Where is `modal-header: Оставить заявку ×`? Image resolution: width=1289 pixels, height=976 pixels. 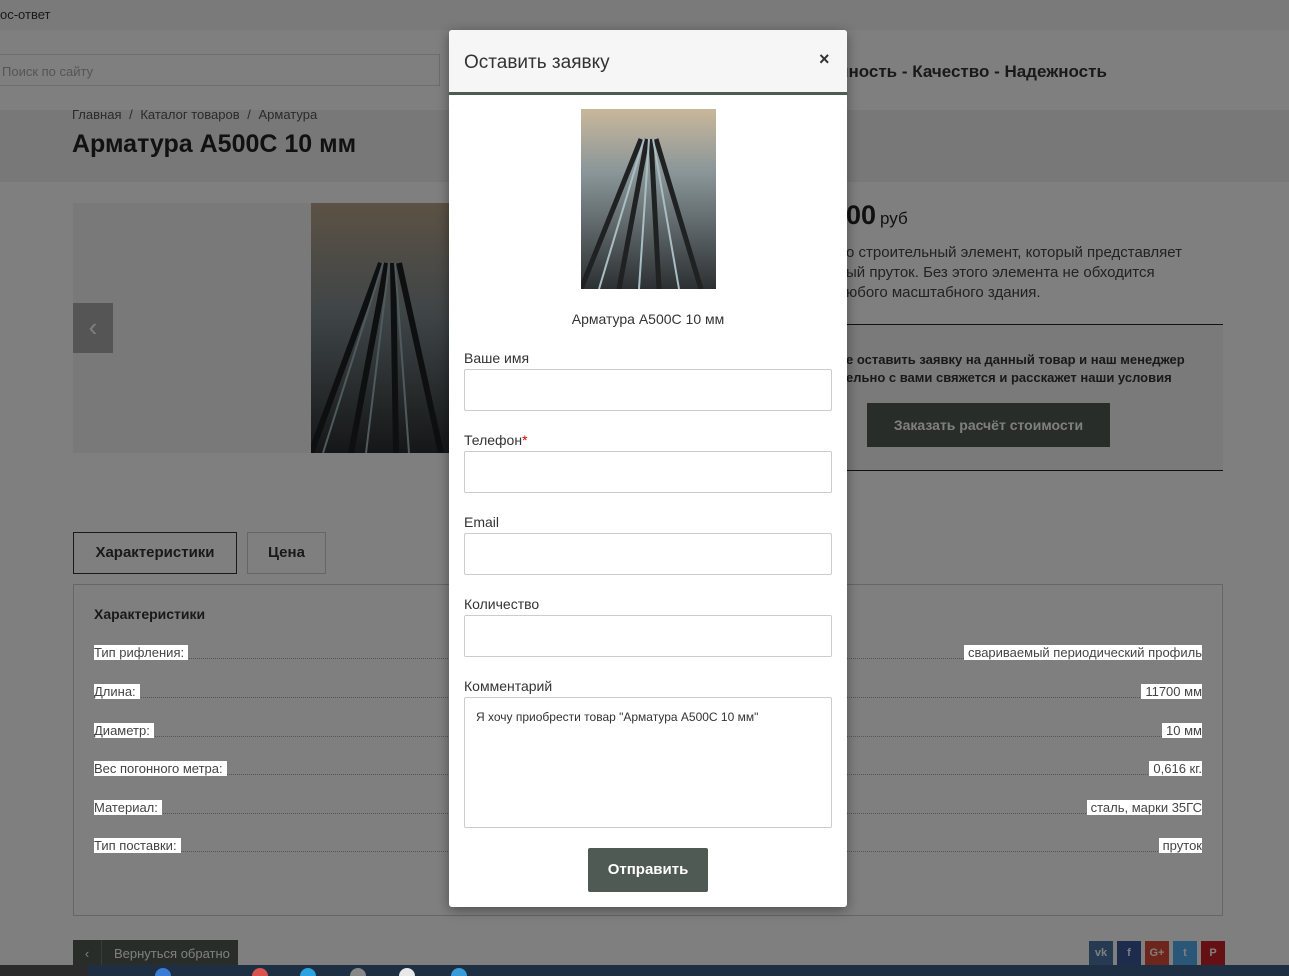 modal-header: Оставить заявку × is located at coordinates (648, 62).